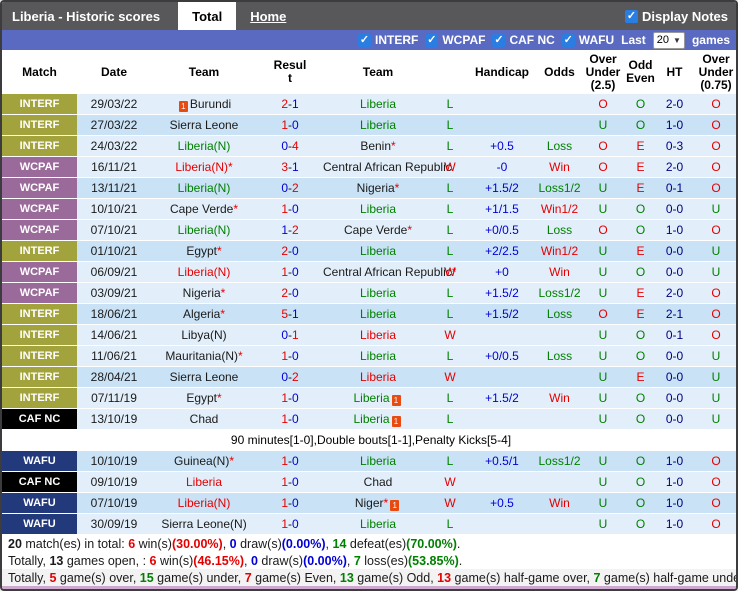 The width and height of the screenshot is (738, 591). I want to click on col-header-ht: HT, so click(674, 72).